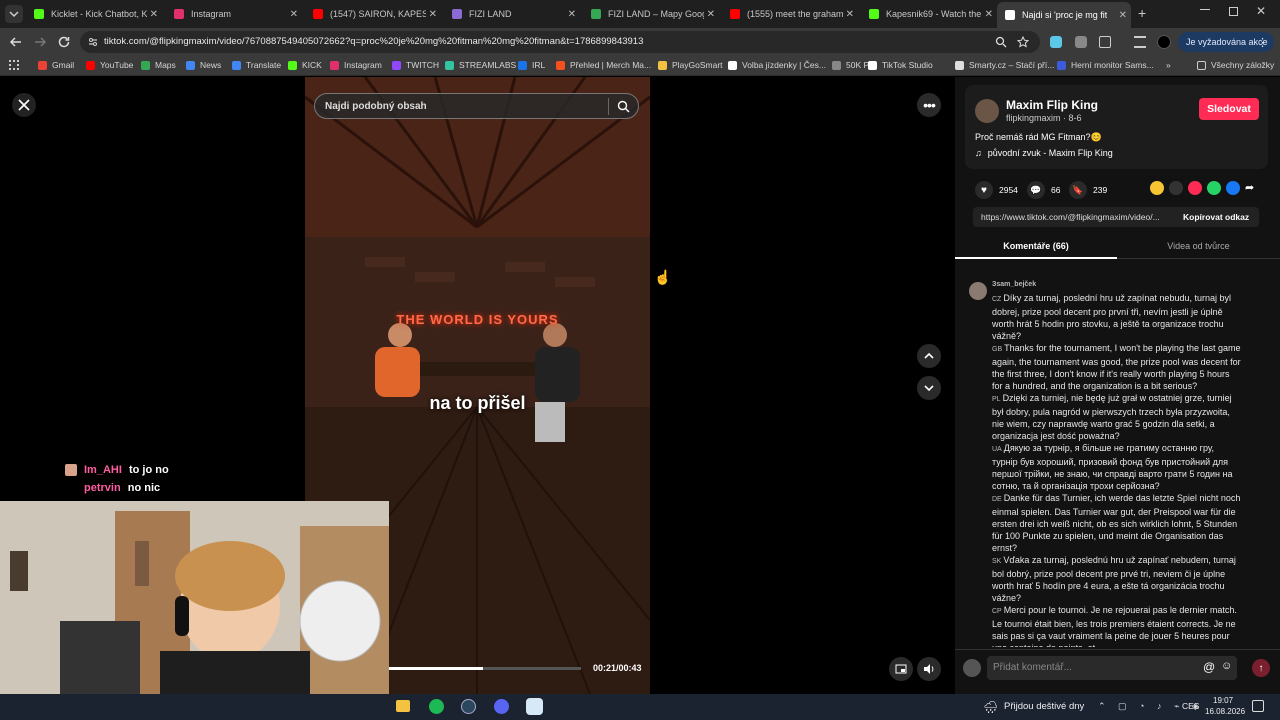  Describe the element at coordinates (1064, 15) in the screenshot. I see `browser-tab: Najdi si 'proc je mg fit ✕` at that location.